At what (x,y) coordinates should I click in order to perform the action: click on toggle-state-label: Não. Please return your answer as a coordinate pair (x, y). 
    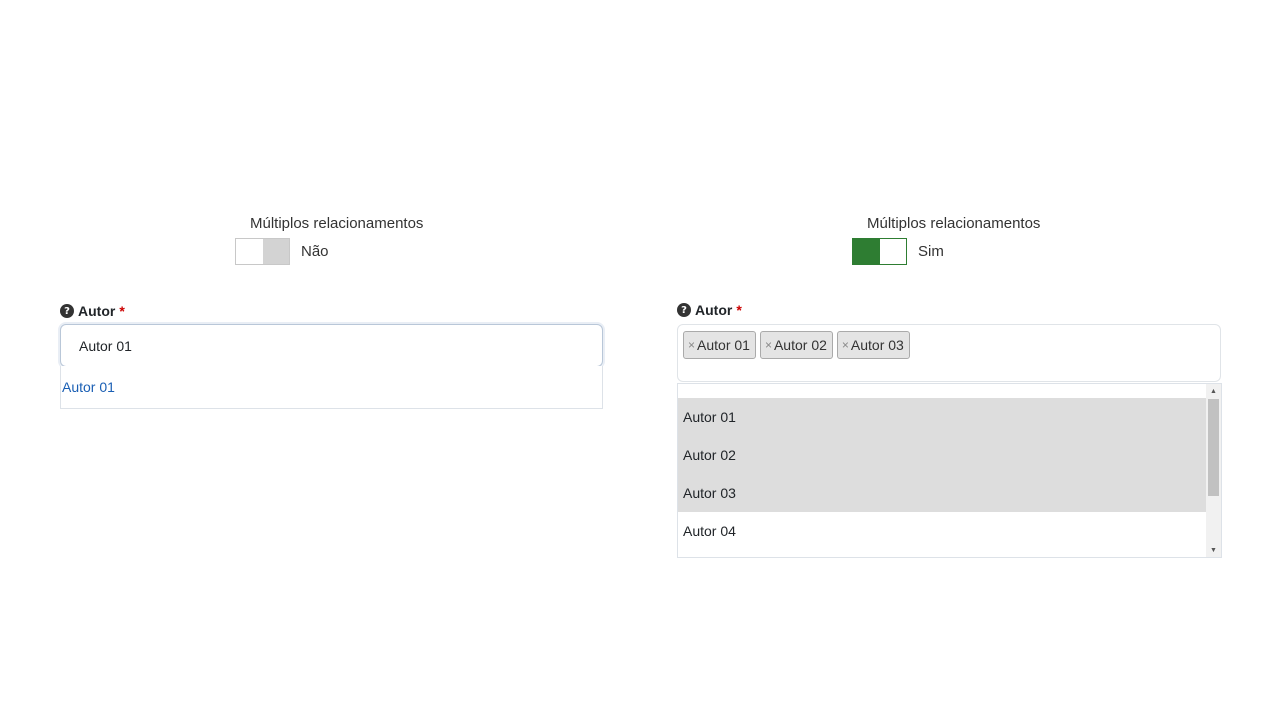
    Looking at the image, I should click on (315, 251).